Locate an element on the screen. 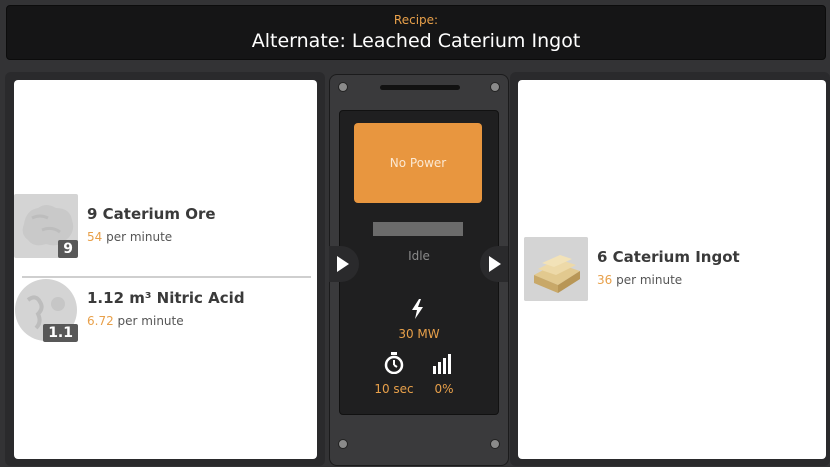  recipe-label: Recipe: is located at coordinates (416, 20).